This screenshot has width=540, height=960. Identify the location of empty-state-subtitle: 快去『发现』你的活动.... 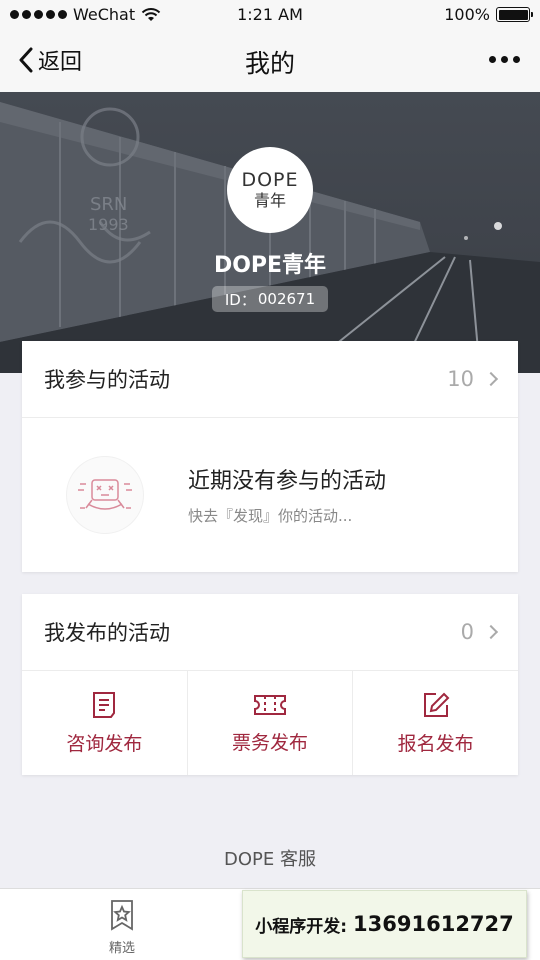
(270, 516).